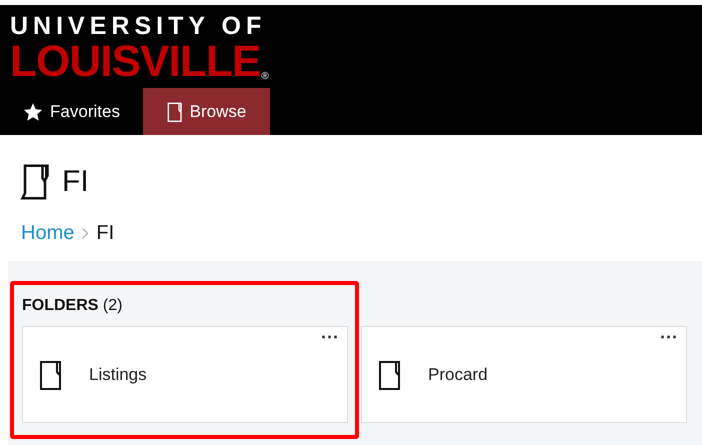 This screenshot has height=445, width=702. Describe the element at coordinates (85, 233) in the screenshot. I see `chevron-icon` at that location.